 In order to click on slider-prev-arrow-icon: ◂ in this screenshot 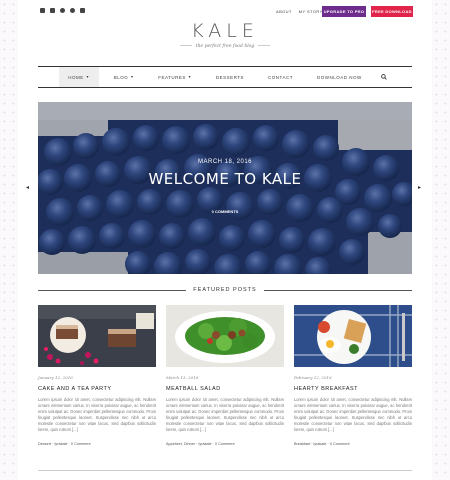, I will do `click(27, 187)`.